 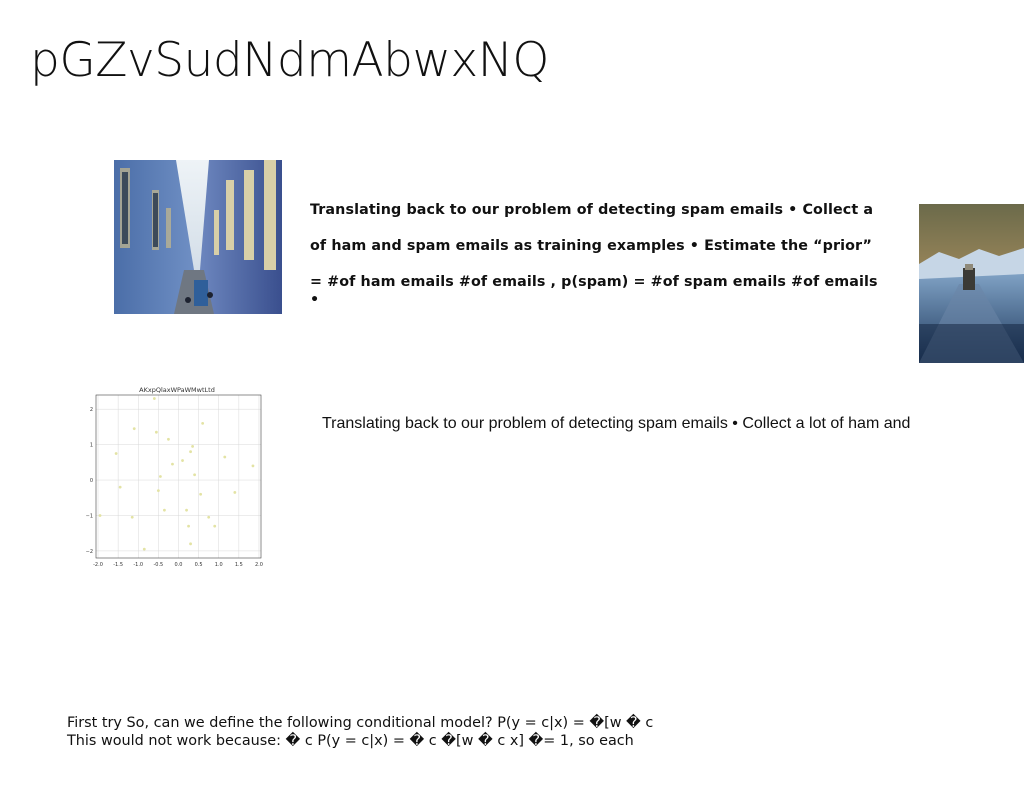 I want to click on x-tick-label: 1.0, so click(x=219, y=565).